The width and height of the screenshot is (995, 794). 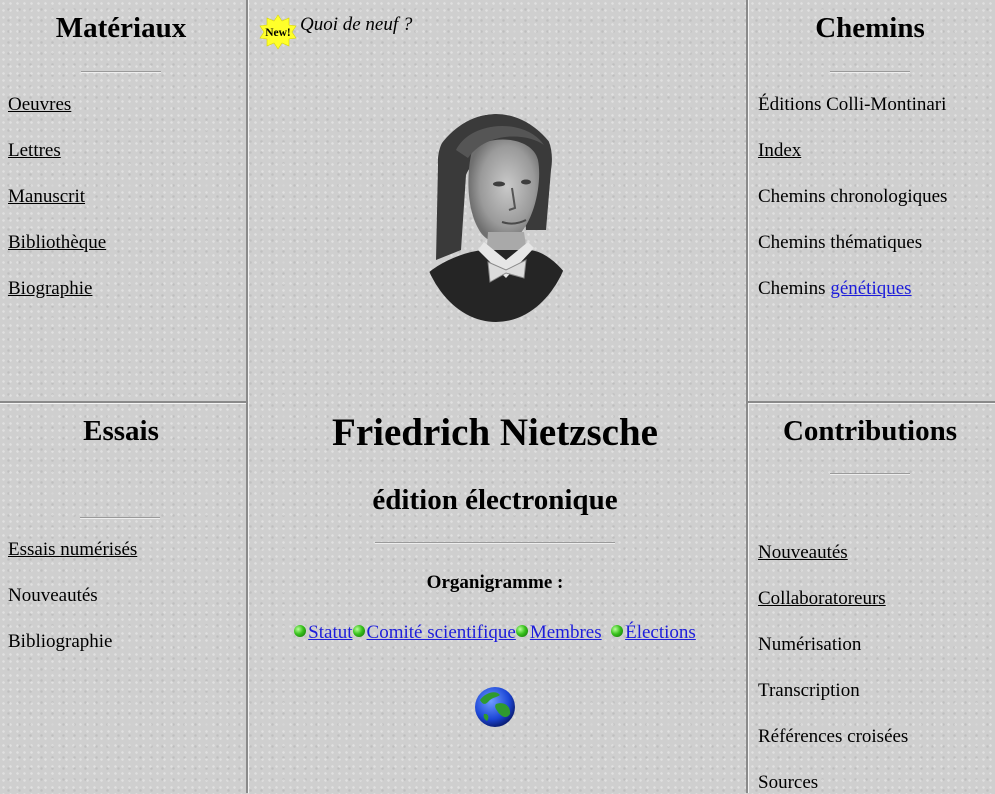 I want to click on chemins-title: Chemins, so click(x=870, y=28).